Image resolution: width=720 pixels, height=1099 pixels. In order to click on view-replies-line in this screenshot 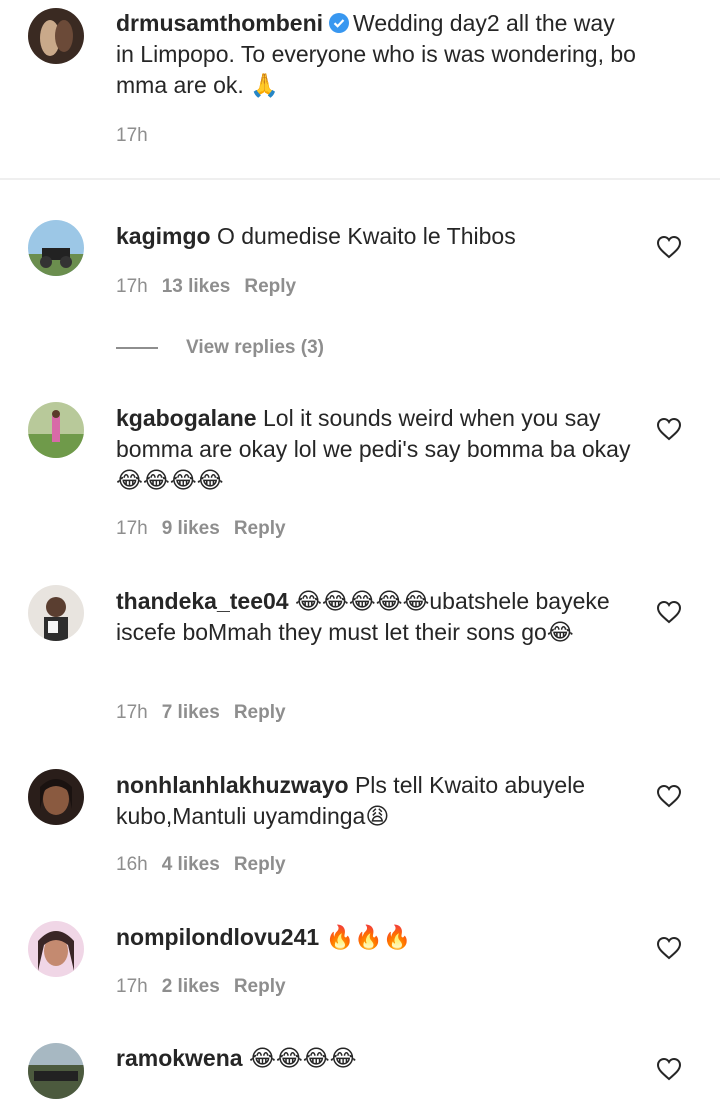, I will do `click(137, 348)`.